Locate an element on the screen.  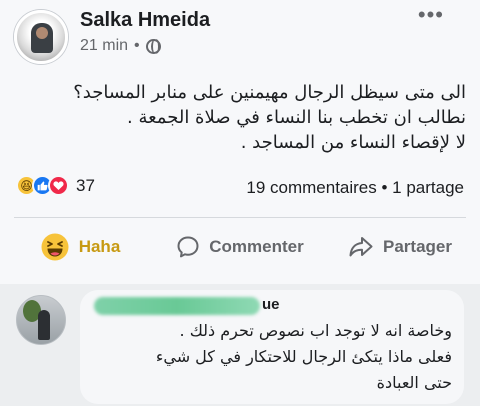
share-button: Partager is located at coordinates (400, 247).